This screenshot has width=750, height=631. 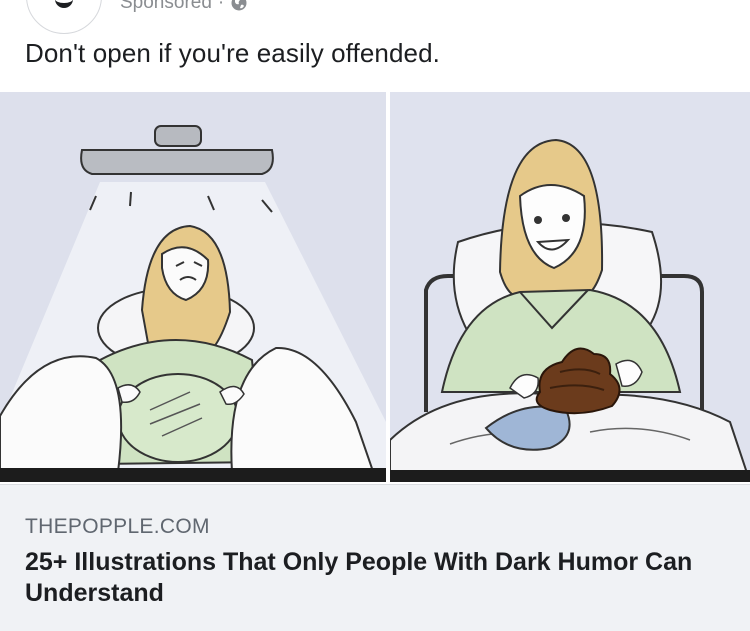 What do you see at coordinates (64, 17) in the screenshot?
I see `page-avatar` at bounding box center [64, 17].